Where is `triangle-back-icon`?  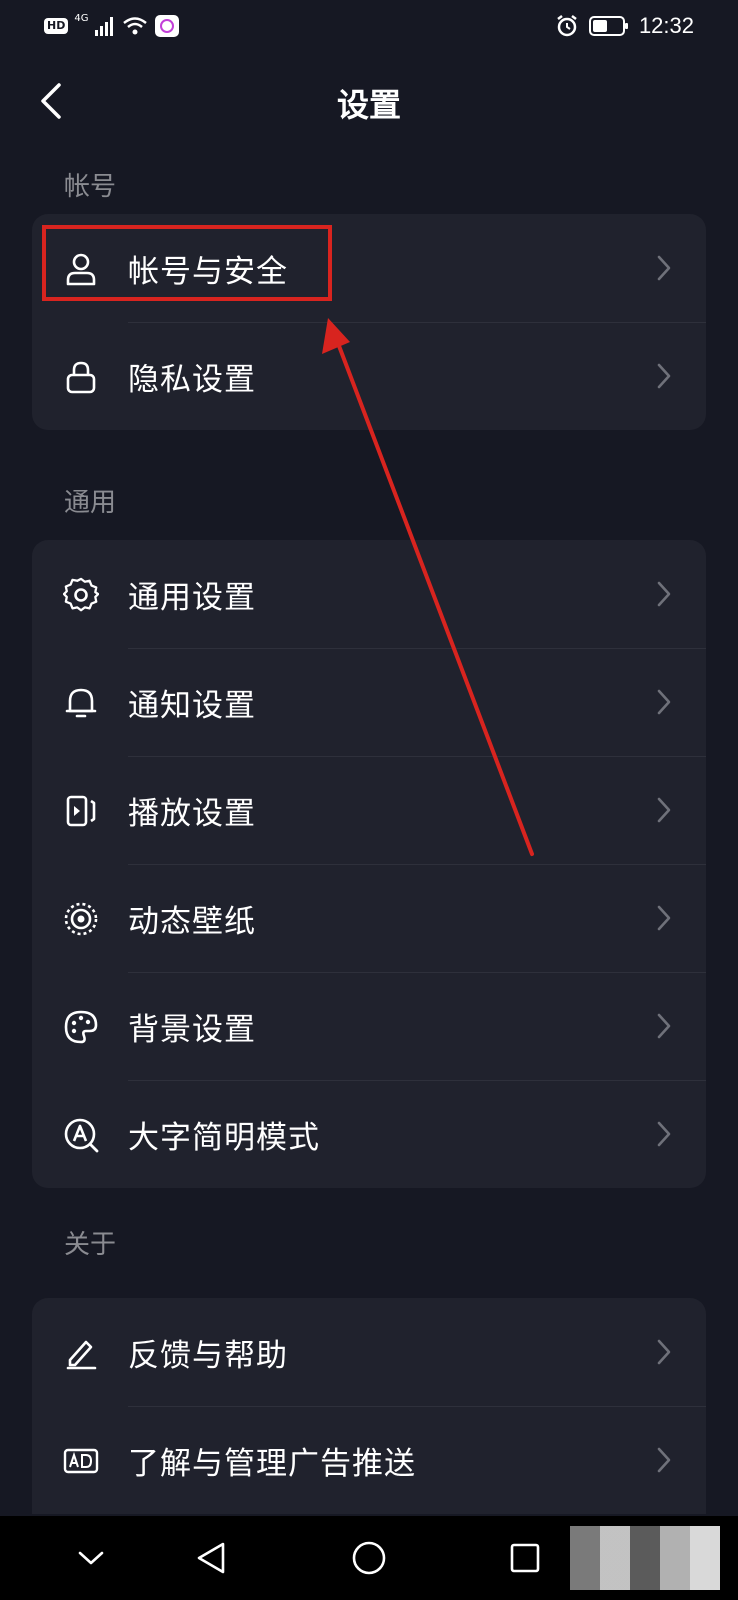 triangle-back-icon is located at coordinates (211, 1558).